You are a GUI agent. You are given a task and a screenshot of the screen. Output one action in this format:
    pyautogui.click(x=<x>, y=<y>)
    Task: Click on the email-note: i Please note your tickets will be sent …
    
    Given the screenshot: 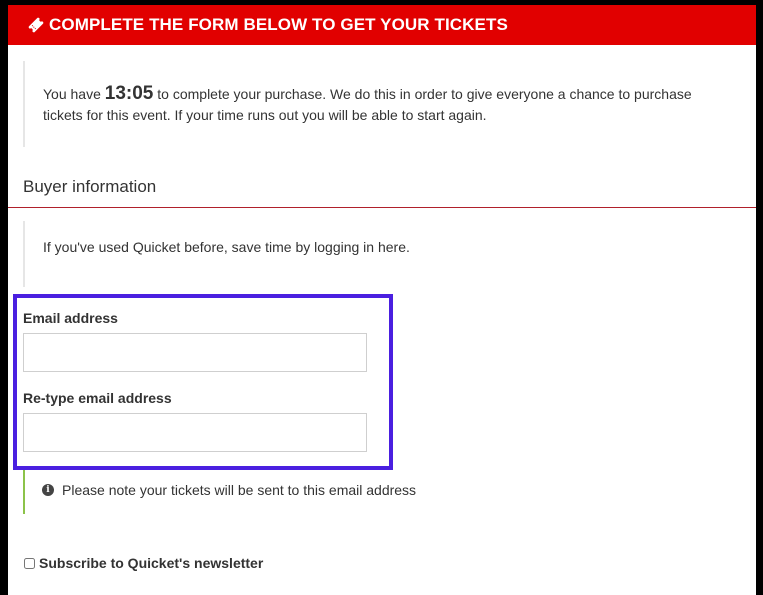 What is the action you would take?
    pyautogui.click(x=374, y=492)
    